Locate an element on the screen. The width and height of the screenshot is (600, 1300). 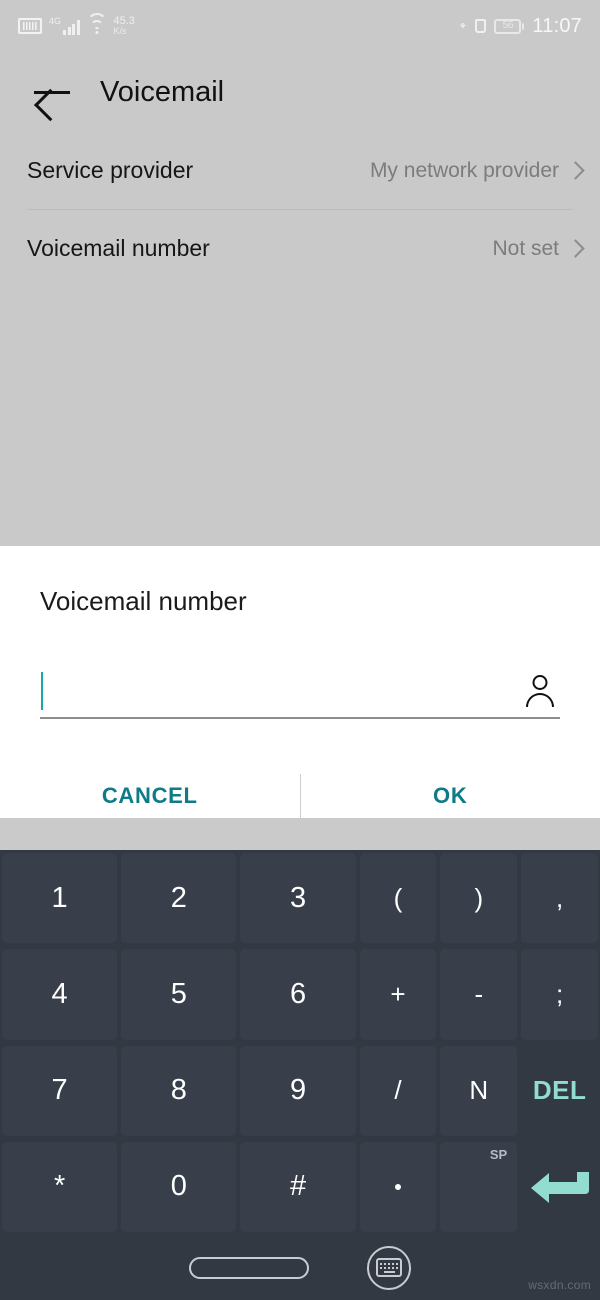
signal-bars-icon is located at coordinates (71, 27).